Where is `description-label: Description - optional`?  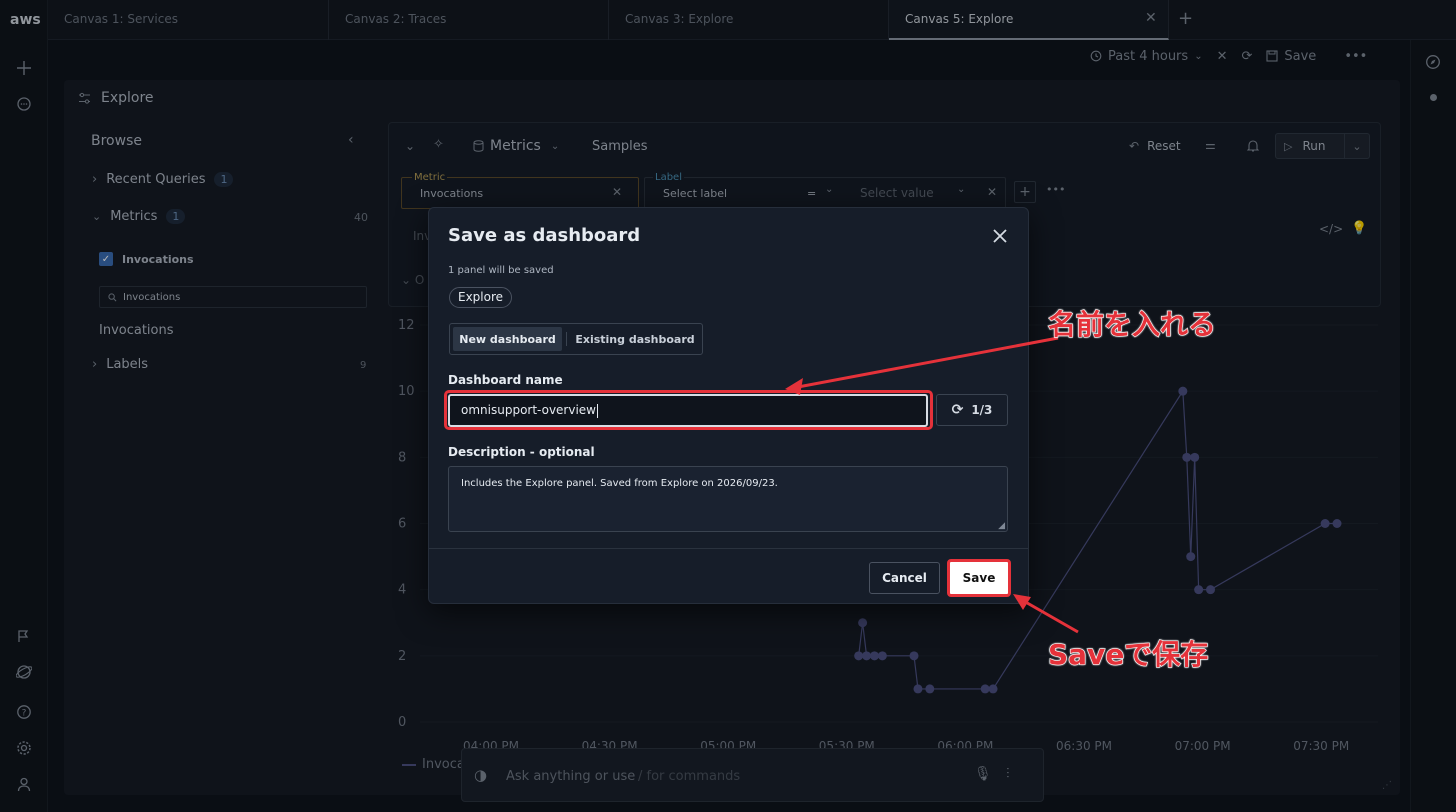 description-label: Description - optional is located at coordinates (521, 452).